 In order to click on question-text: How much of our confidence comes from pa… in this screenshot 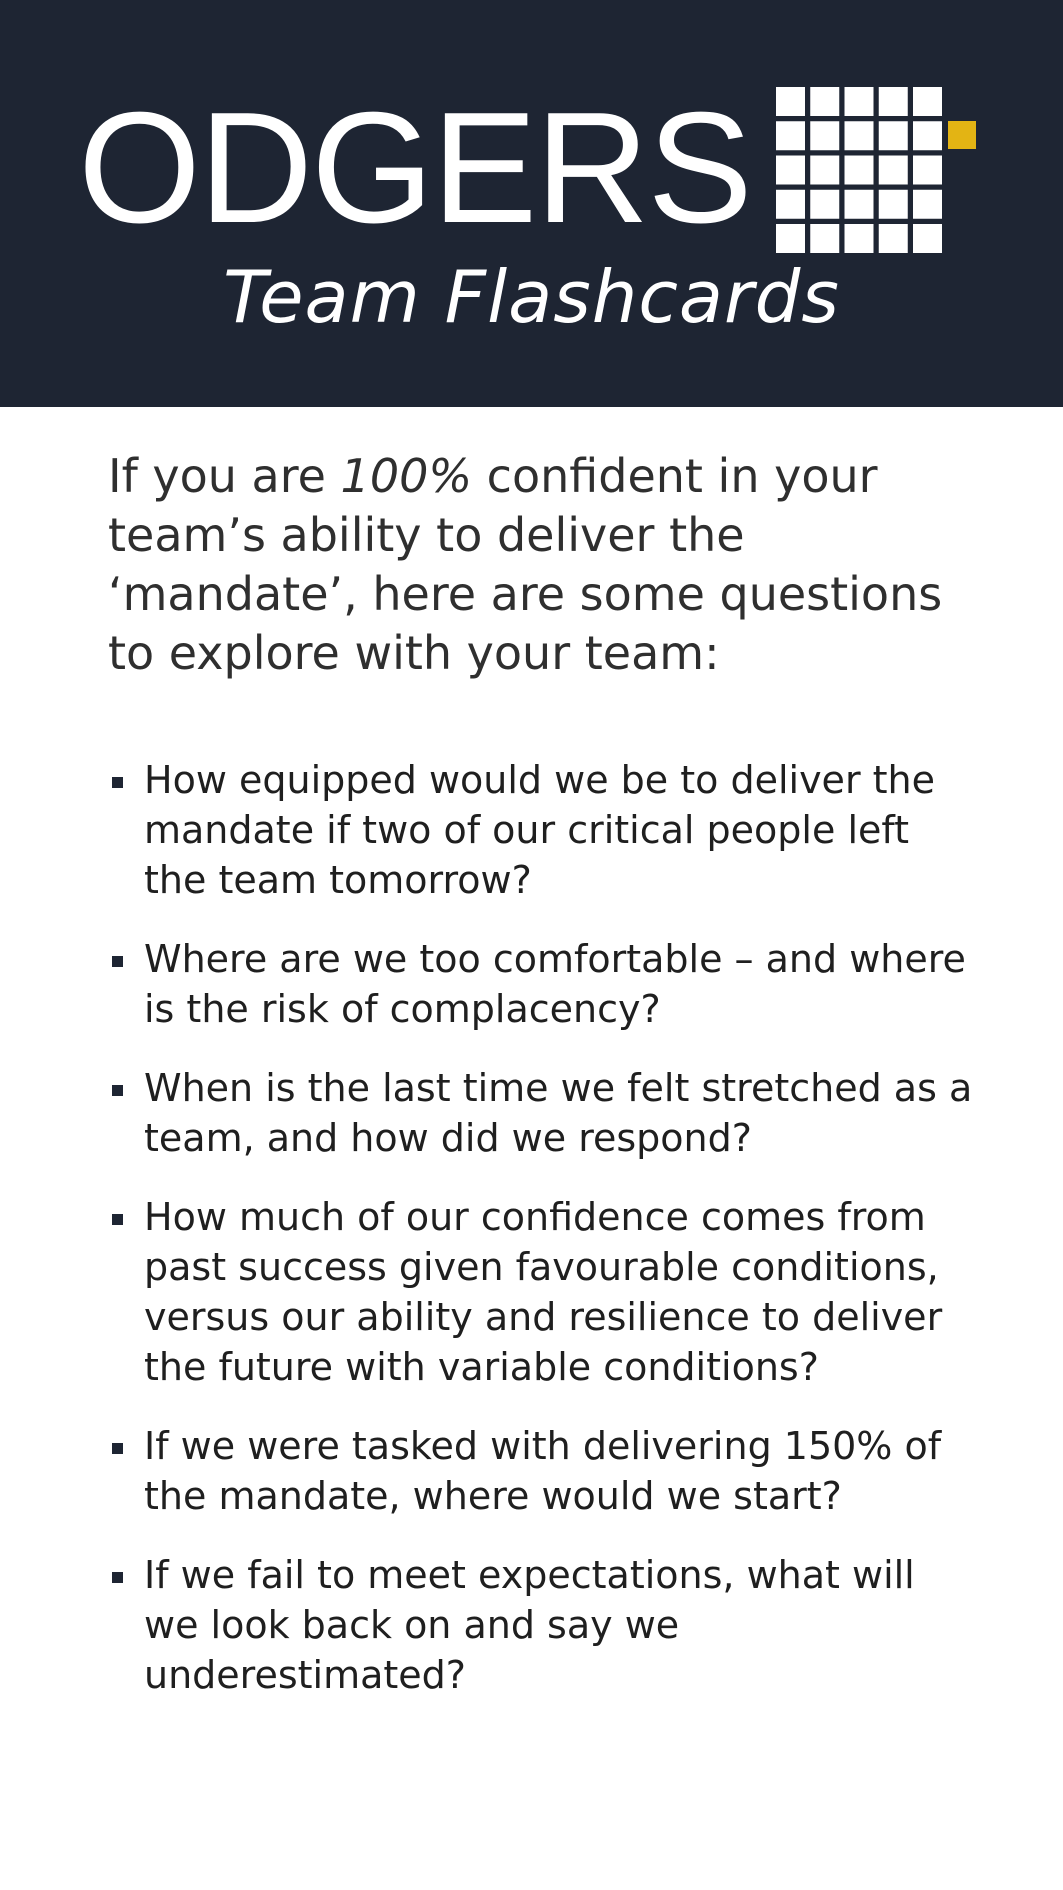, I will do `click(543, 1292)`.